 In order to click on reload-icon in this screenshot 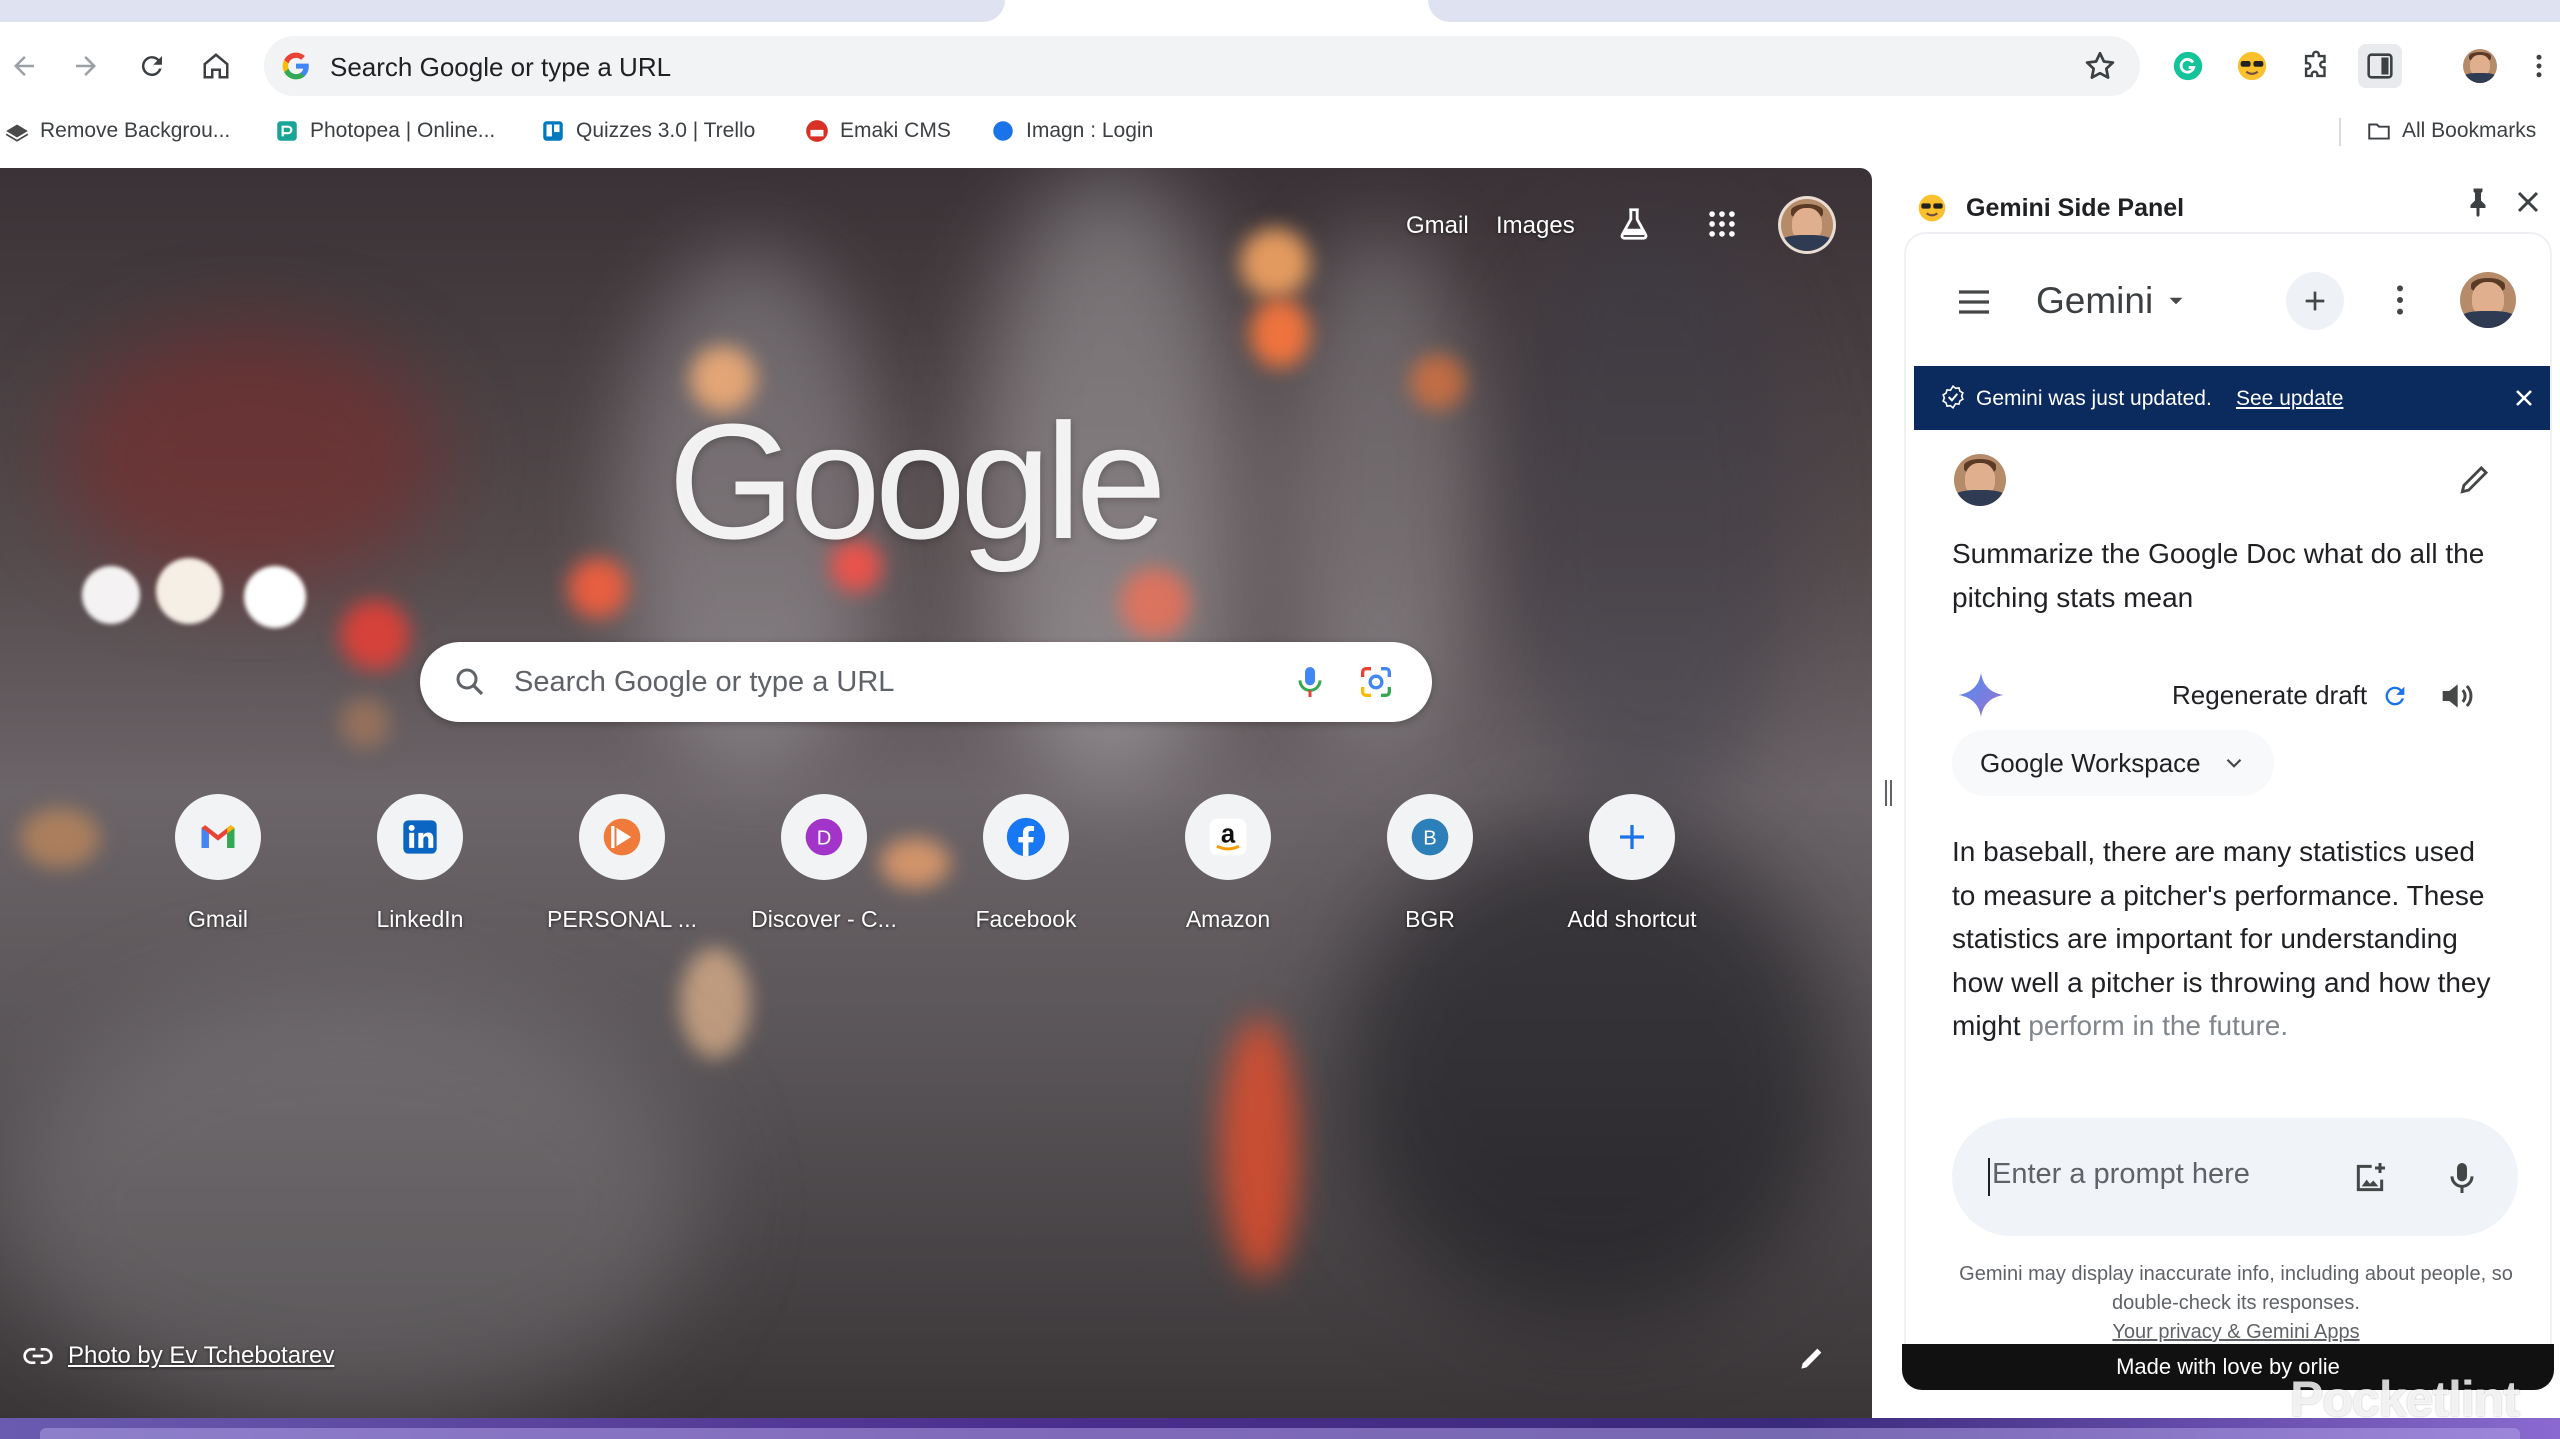, I will do `click(151, 66)`.